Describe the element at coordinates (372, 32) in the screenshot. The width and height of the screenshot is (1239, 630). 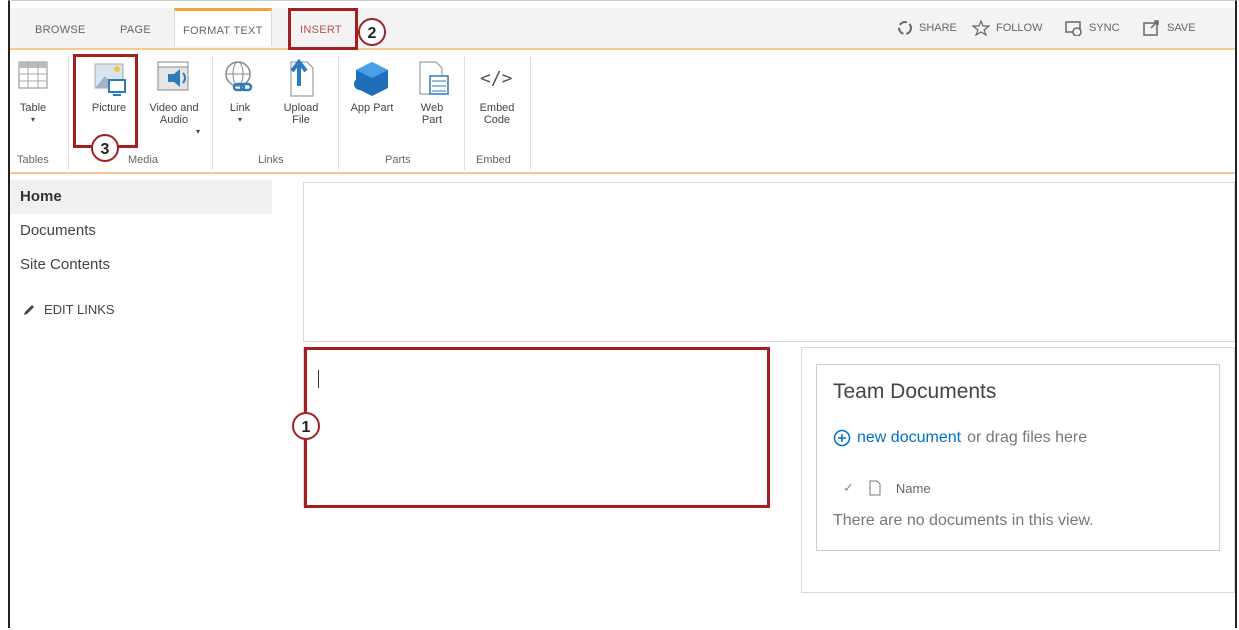
I see `annotation-badge-2: 2` at that location.